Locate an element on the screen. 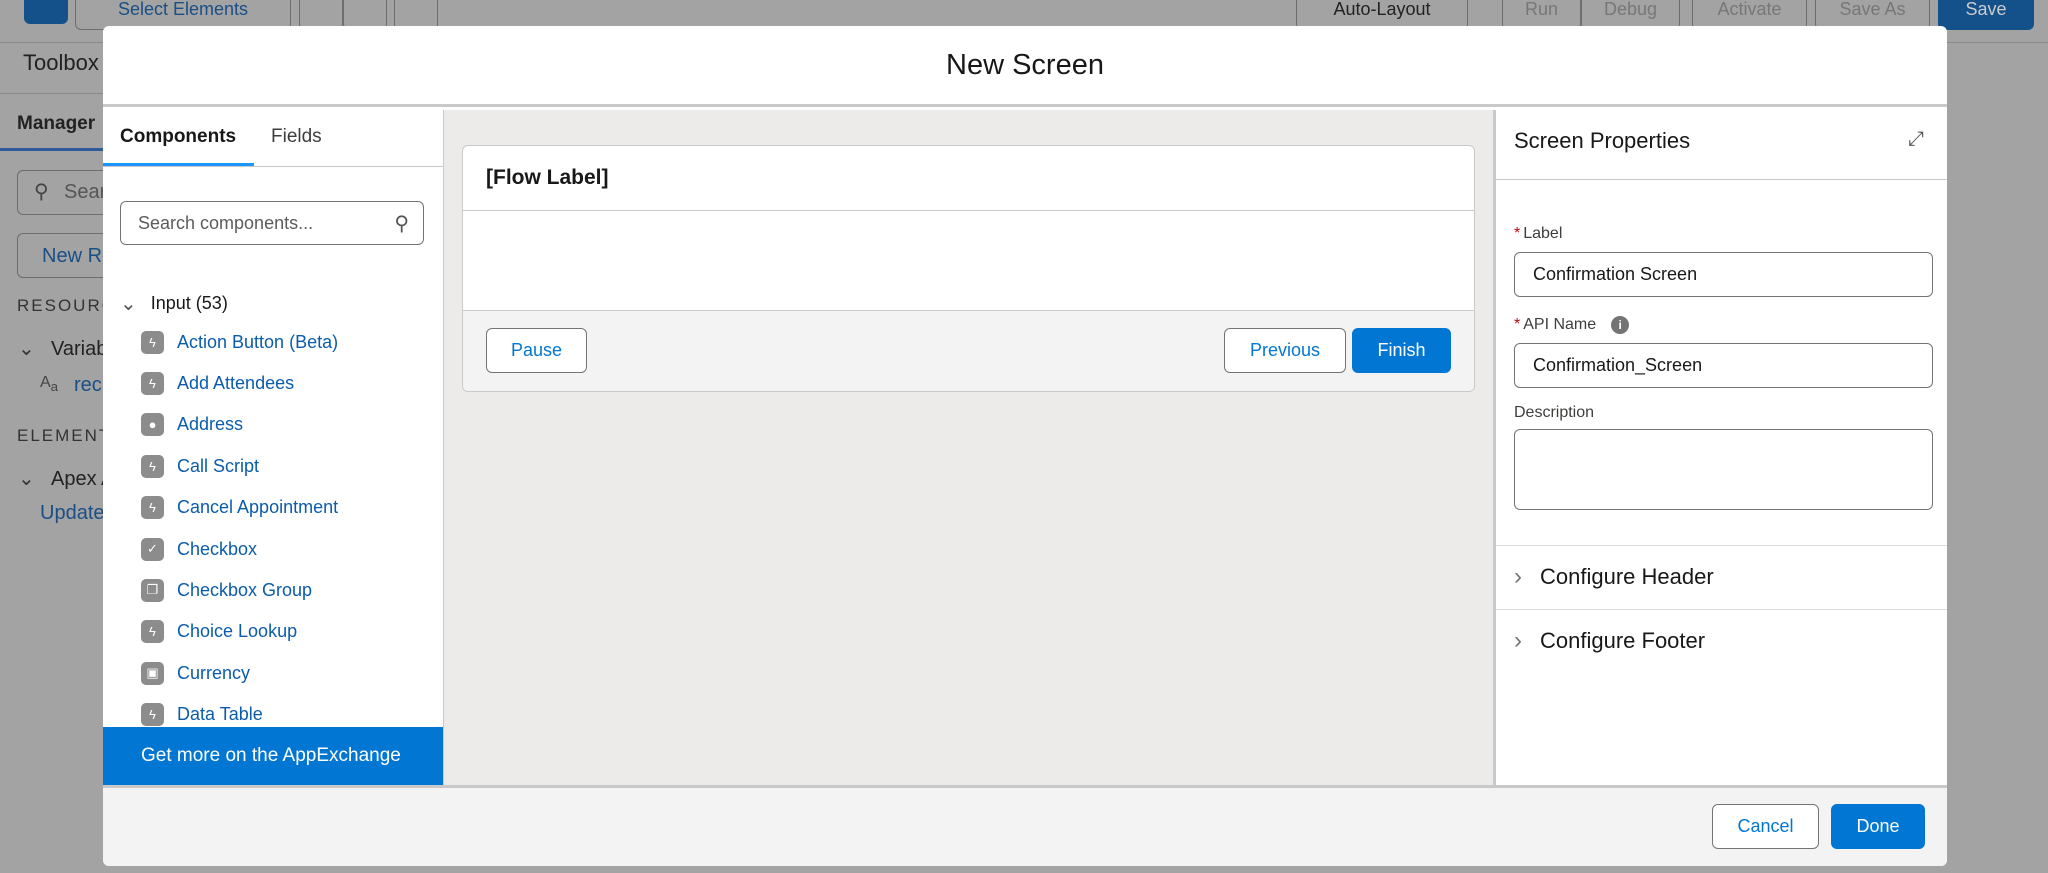 The height and width of the screenshot is (873, 2048). toolbox-title: Toolbox is located at coordinates (61, 62).